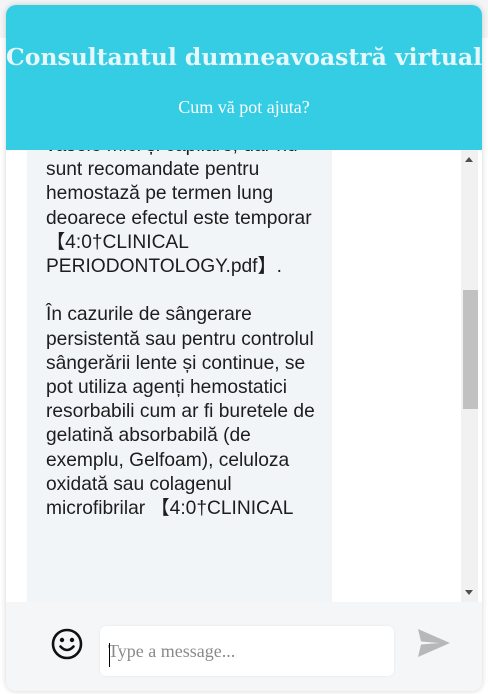 This screenshot has height=694, width=488. Describe the element at coordinates (244, 107) in the screenshot. I see `chat-subtitle: Cum vă pot ajuta?` at that location.